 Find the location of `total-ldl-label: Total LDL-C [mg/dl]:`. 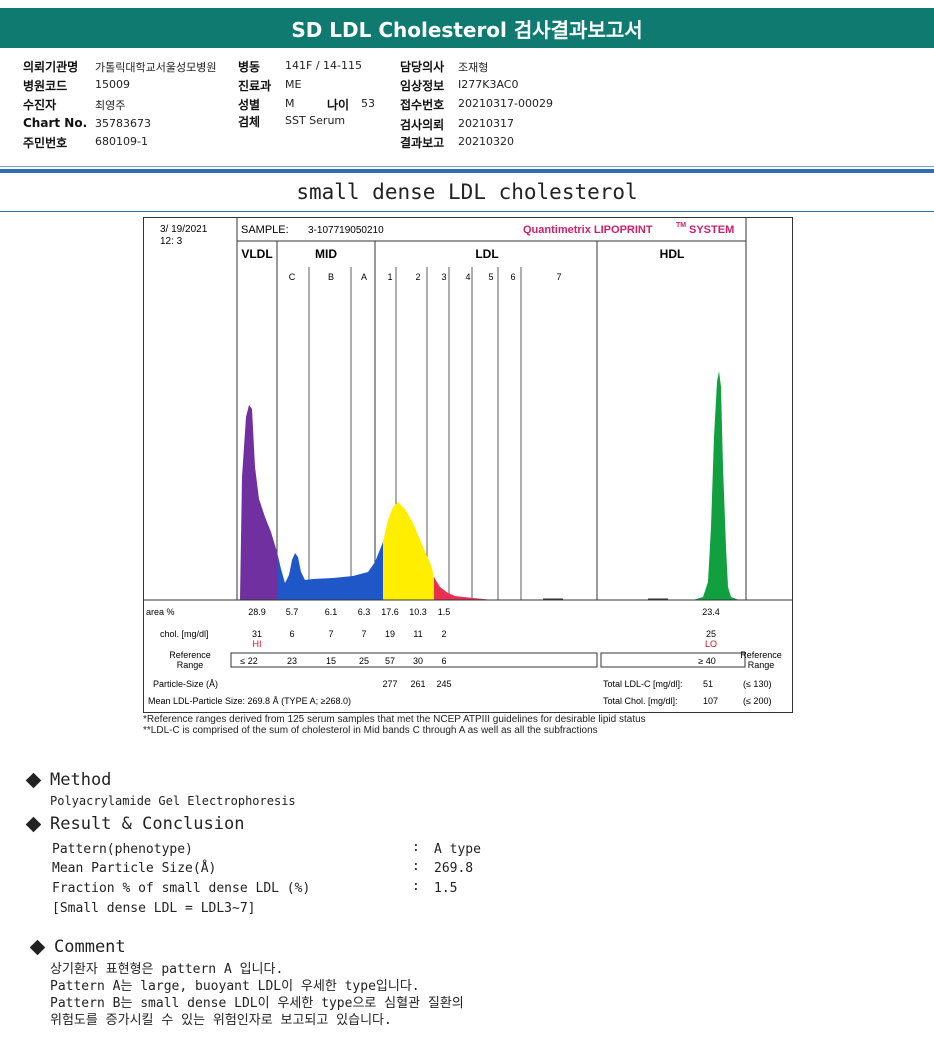

total-ldl-label: Total LDL-C [mg/dl]: is located at coordinates (643, 684).